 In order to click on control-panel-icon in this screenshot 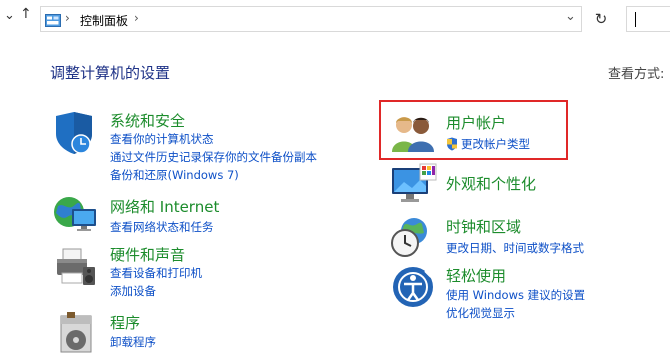, I will do `click(53, 19)`.